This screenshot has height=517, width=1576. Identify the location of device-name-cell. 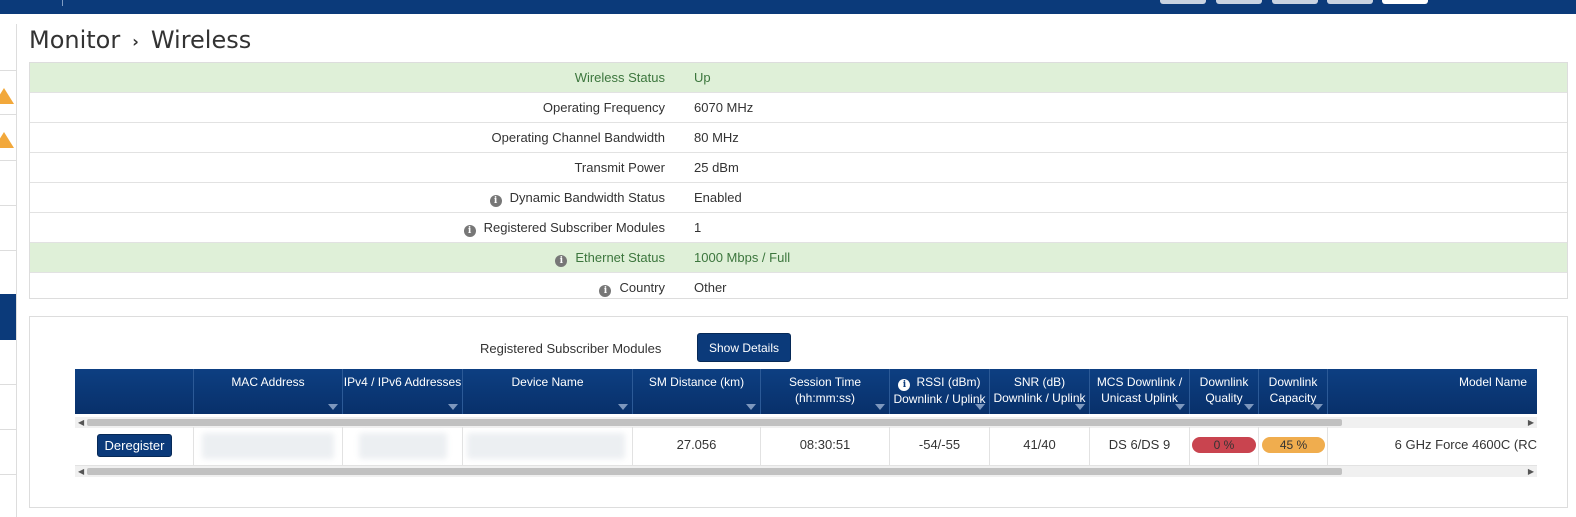
(548, 446).